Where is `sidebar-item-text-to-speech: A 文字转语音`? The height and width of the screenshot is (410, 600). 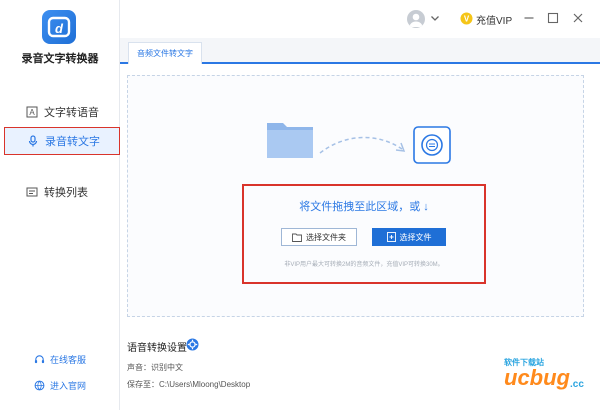 sidebar-item-text-to-speech: A 文字转语音 is located at coordinates (60, 112).